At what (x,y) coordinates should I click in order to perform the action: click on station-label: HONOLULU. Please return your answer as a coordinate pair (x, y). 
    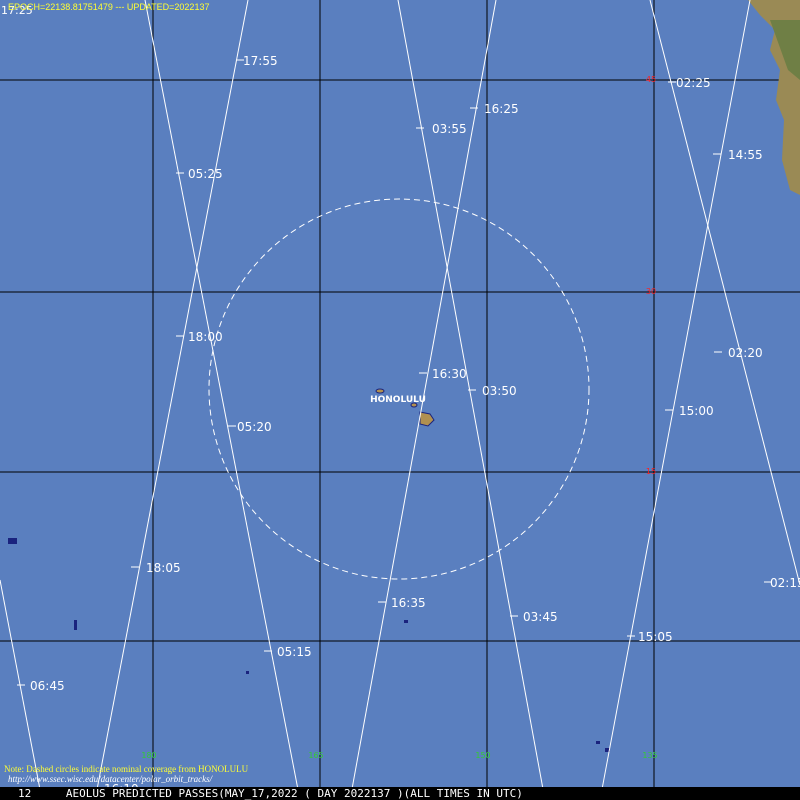
    Looking at the image, I should click on (398, 400).